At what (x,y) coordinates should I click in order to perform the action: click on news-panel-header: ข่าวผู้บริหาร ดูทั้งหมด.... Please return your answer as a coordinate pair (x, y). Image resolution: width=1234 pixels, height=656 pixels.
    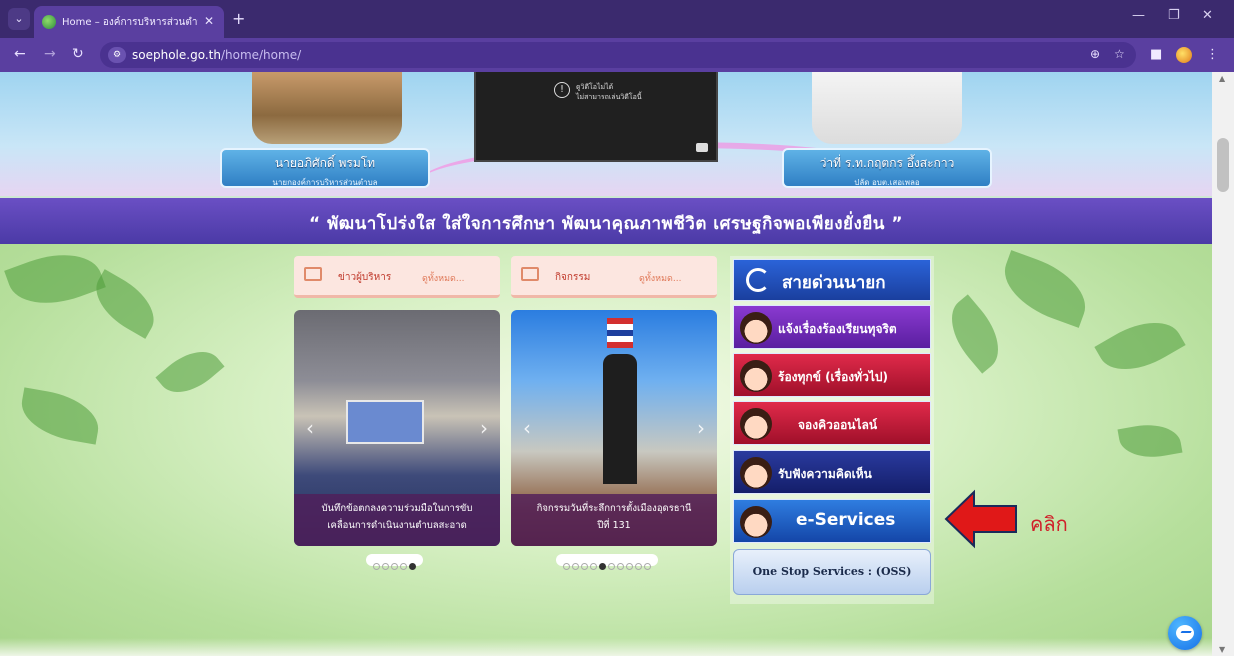
    Looking at the image, I should click on (397, 277).